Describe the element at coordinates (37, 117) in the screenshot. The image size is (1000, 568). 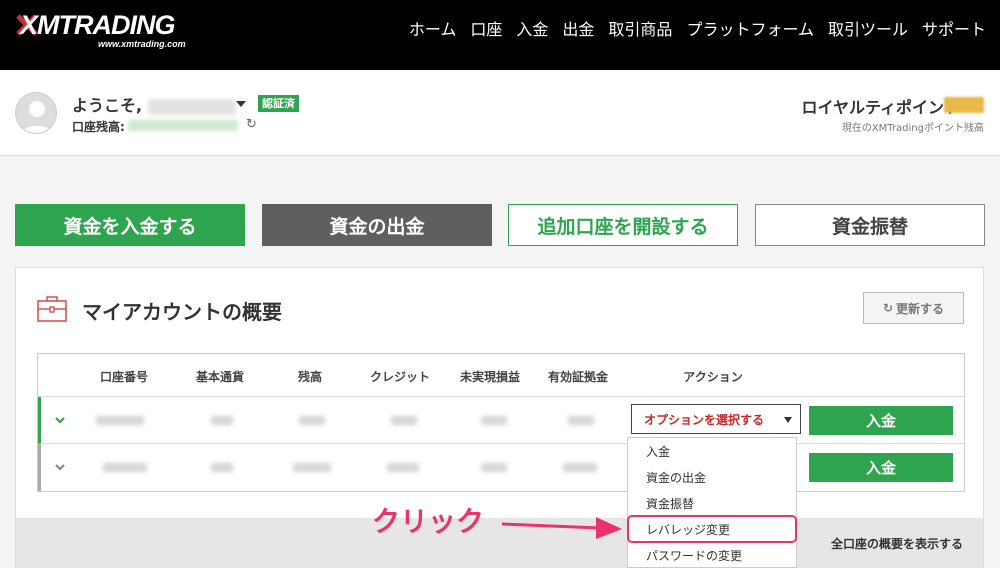
I see `user-silhouette-icon` at that location.